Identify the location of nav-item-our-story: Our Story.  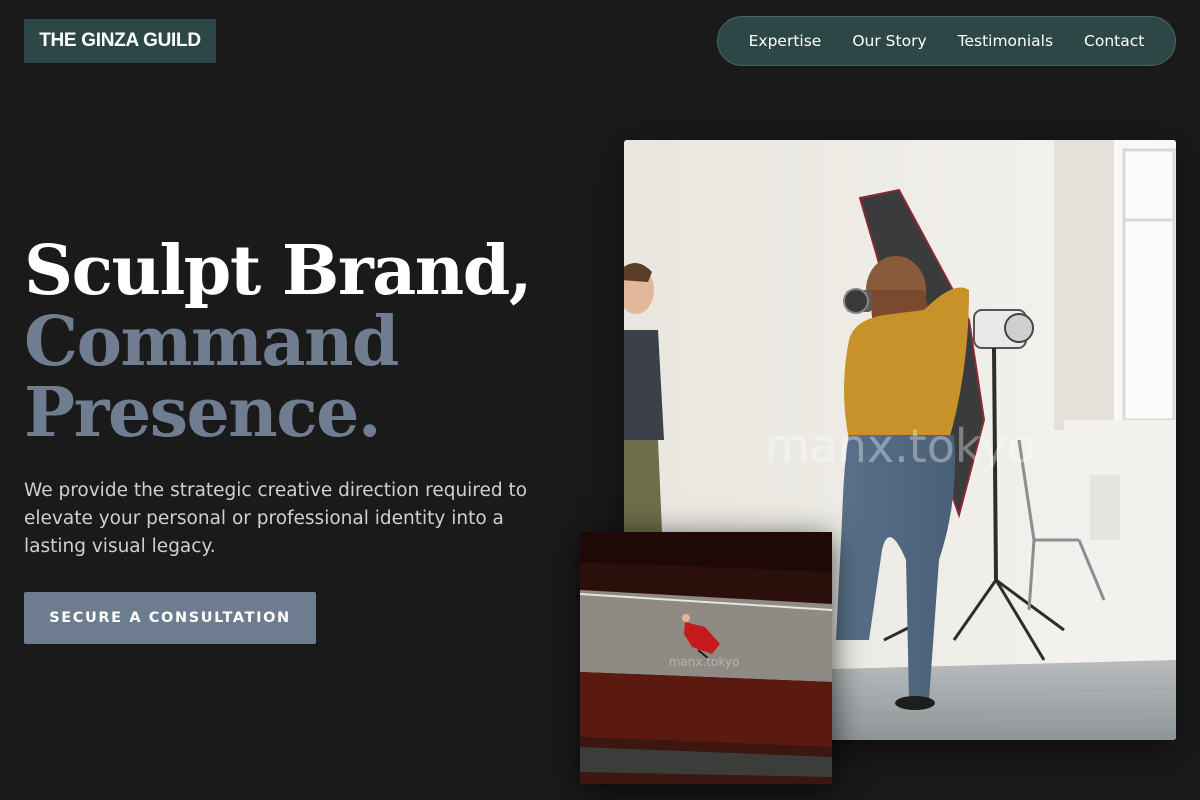
(889, 41).